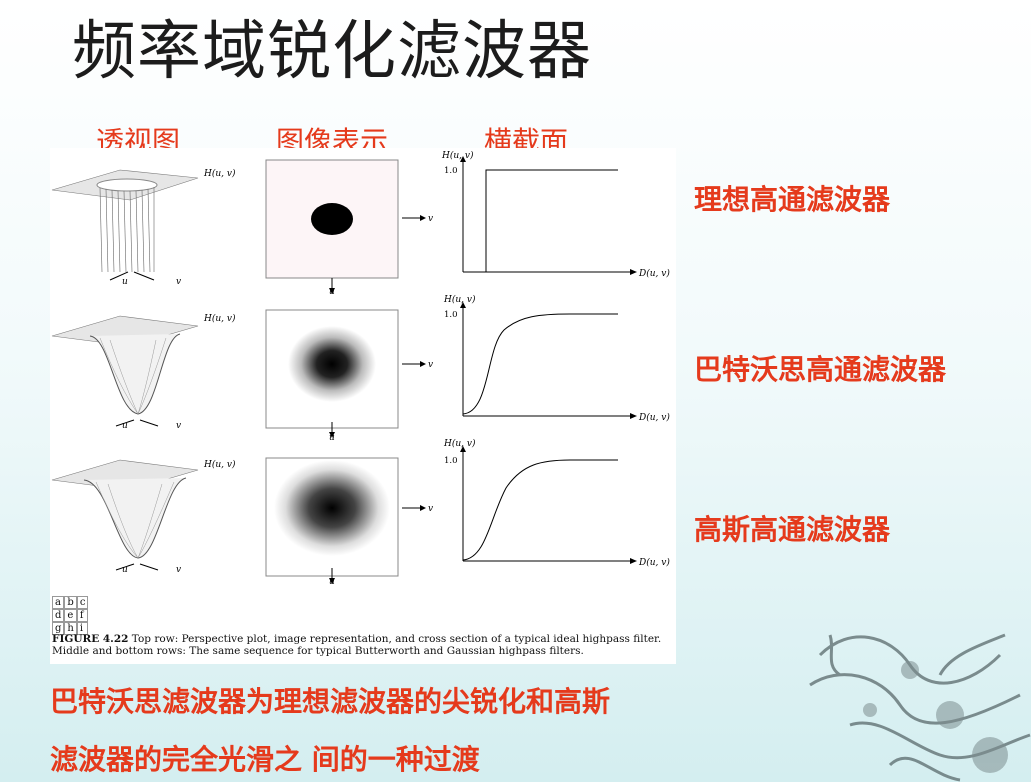 Image resolution: width=1031 pixels, height=782 pixels. Describe the element at coordinates (345, 373) in the screenshot. I see `butterworth-image-representation` at that location.